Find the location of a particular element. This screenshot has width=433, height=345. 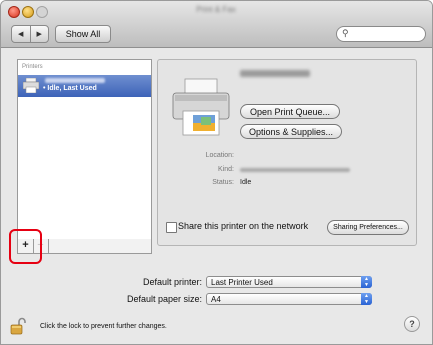

kind-label: Kind: is located at coordinates (226, 169).